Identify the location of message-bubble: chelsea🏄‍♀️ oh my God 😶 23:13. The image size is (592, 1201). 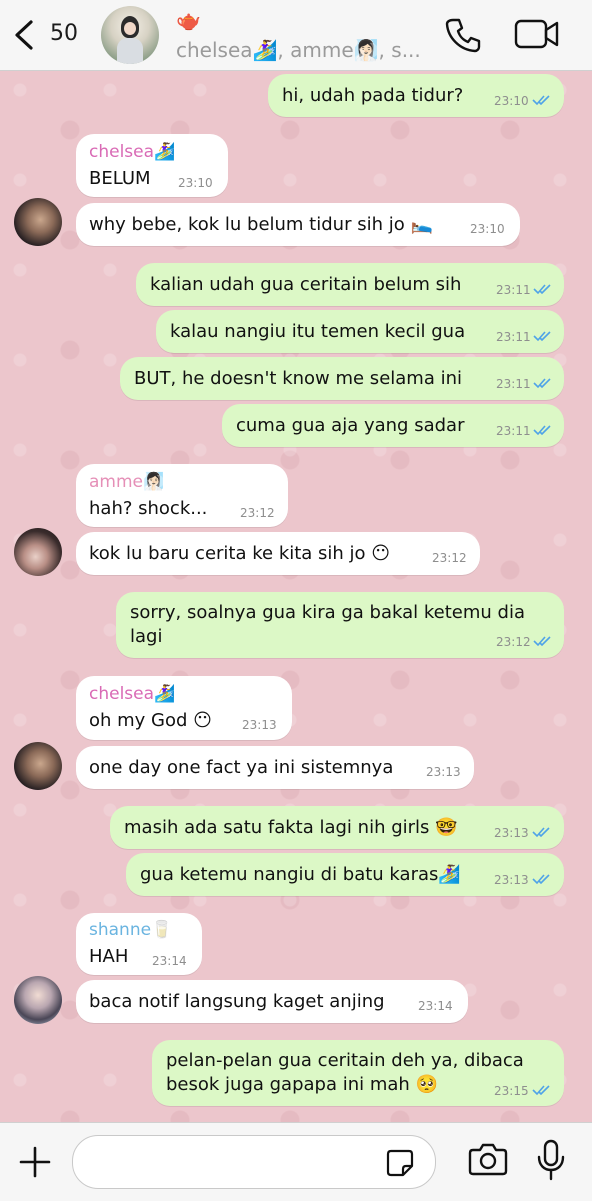
(184, 708).